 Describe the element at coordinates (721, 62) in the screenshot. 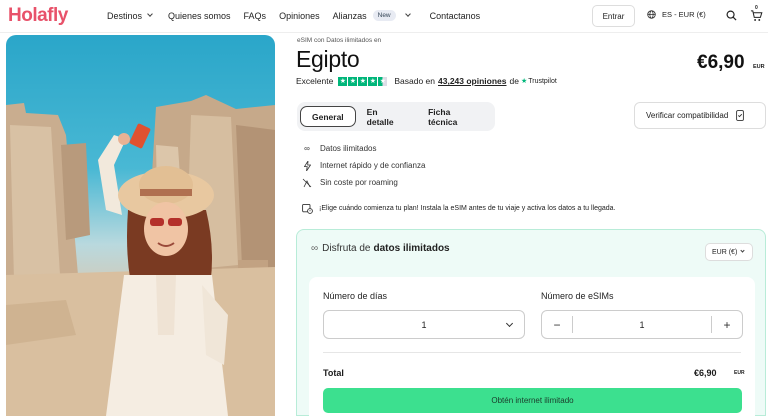

I see `product-price: €6,90` at that location.